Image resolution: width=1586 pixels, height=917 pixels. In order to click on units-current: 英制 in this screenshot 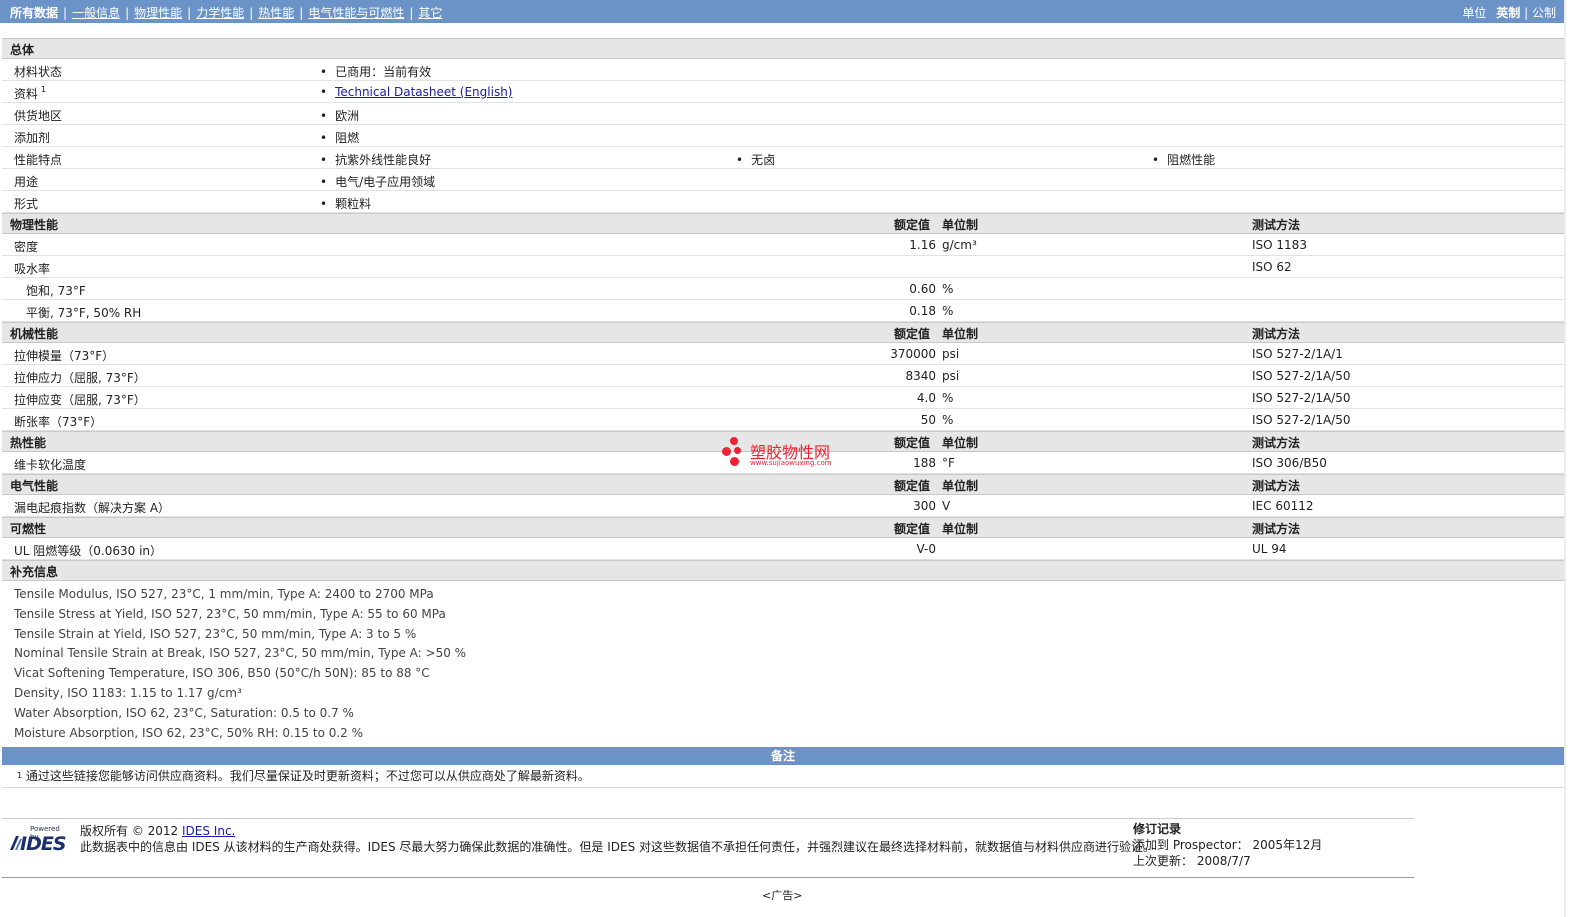, I will do `click(1508, 13)`.